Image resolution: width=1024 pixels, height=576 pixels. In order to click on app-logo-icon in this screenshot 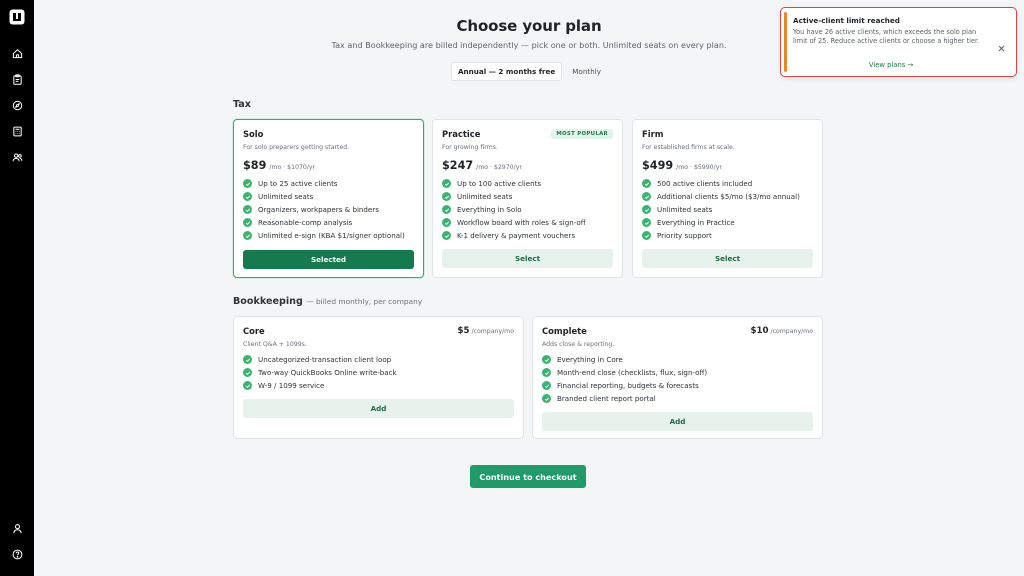, I will do `click(17, 17)`.